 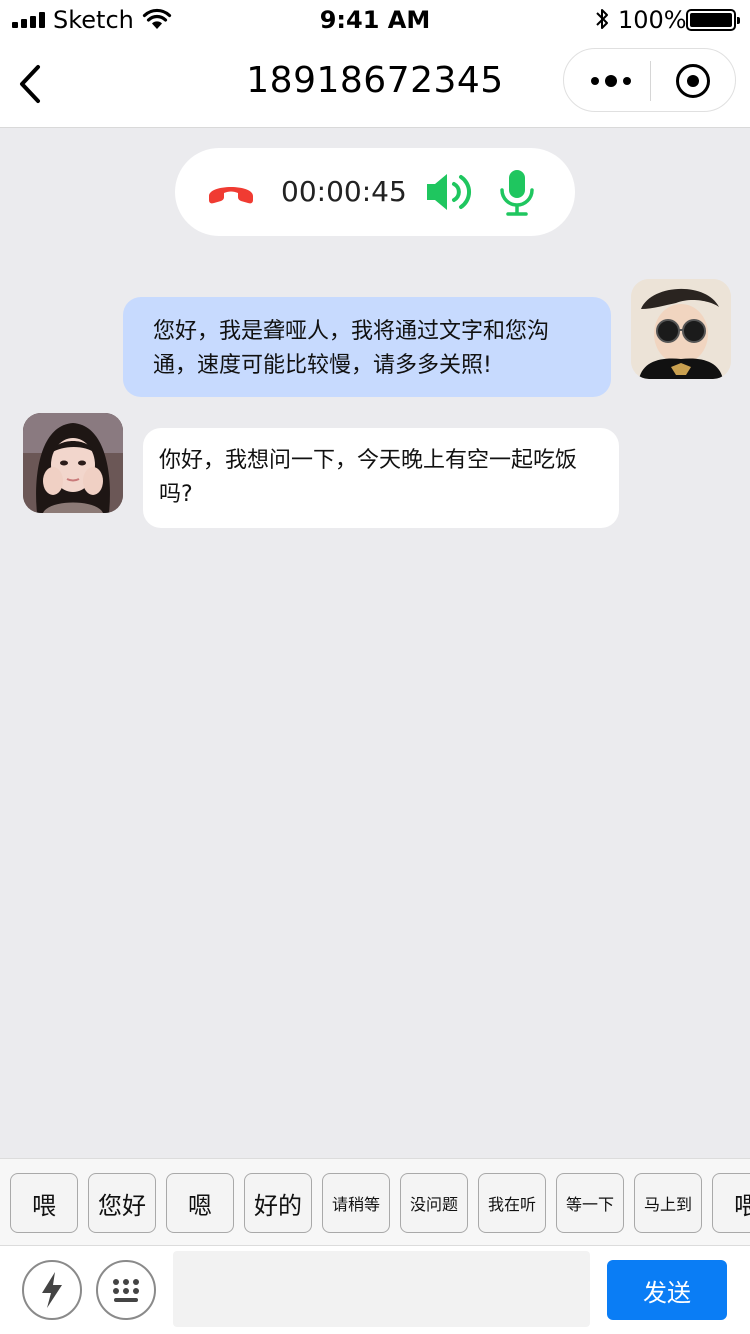 I want to click on close-target-icon, so click(x=693, y=81).